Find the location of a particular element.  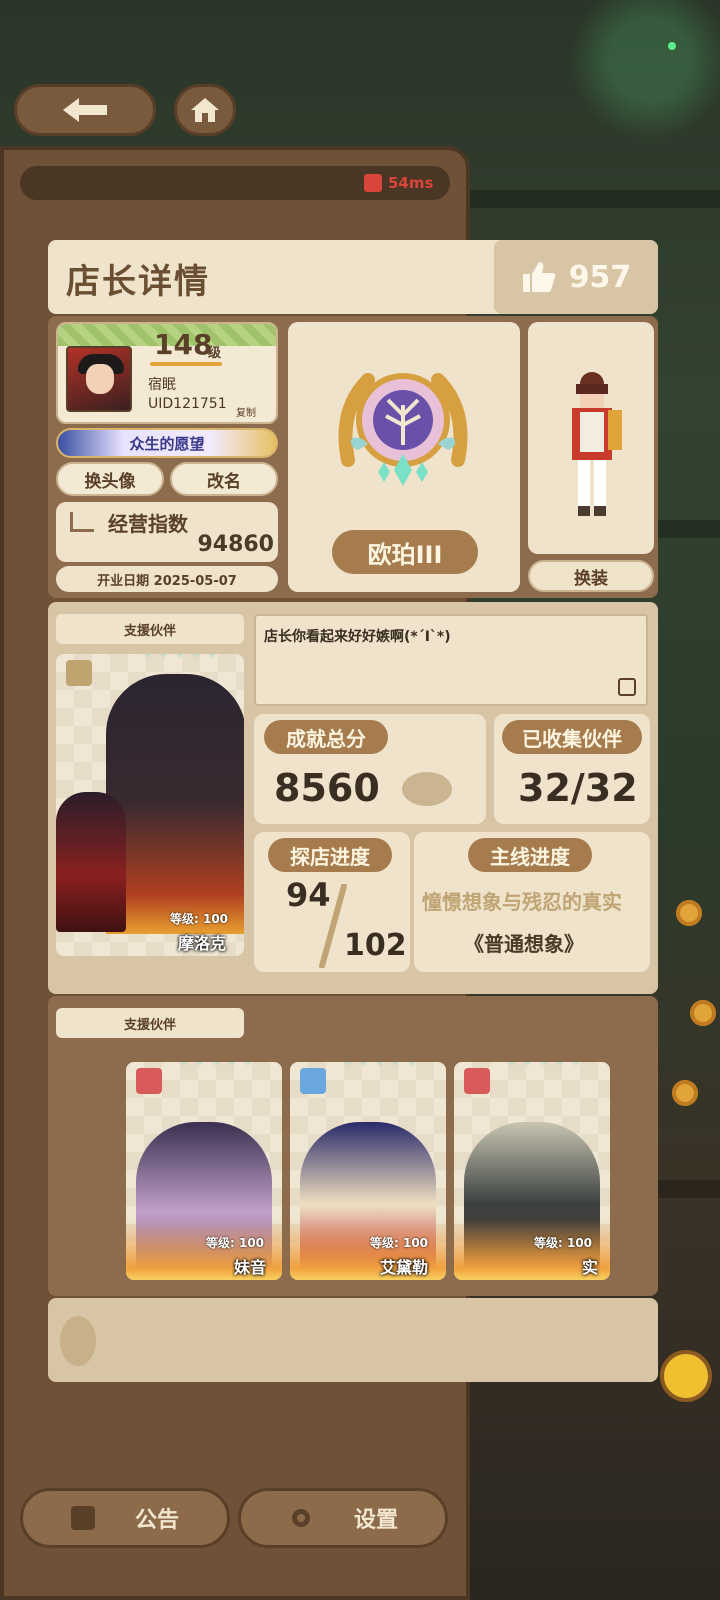

network-ping: 54ms is located at coordinates (398, 183).